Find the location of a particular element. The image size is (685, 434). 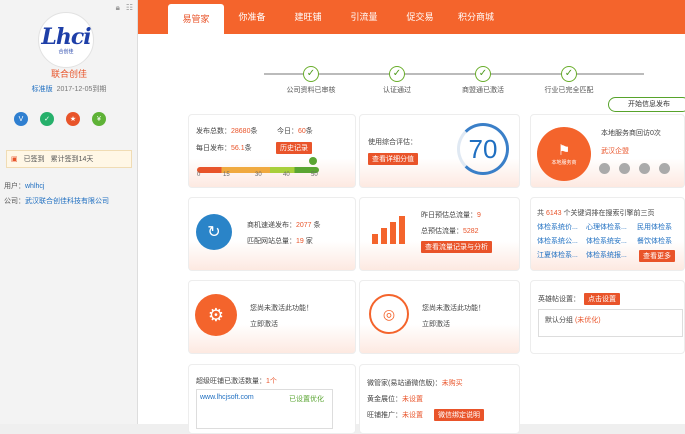

shop-url: www.lhcjsoft.com is located at coordinates (227, 397).